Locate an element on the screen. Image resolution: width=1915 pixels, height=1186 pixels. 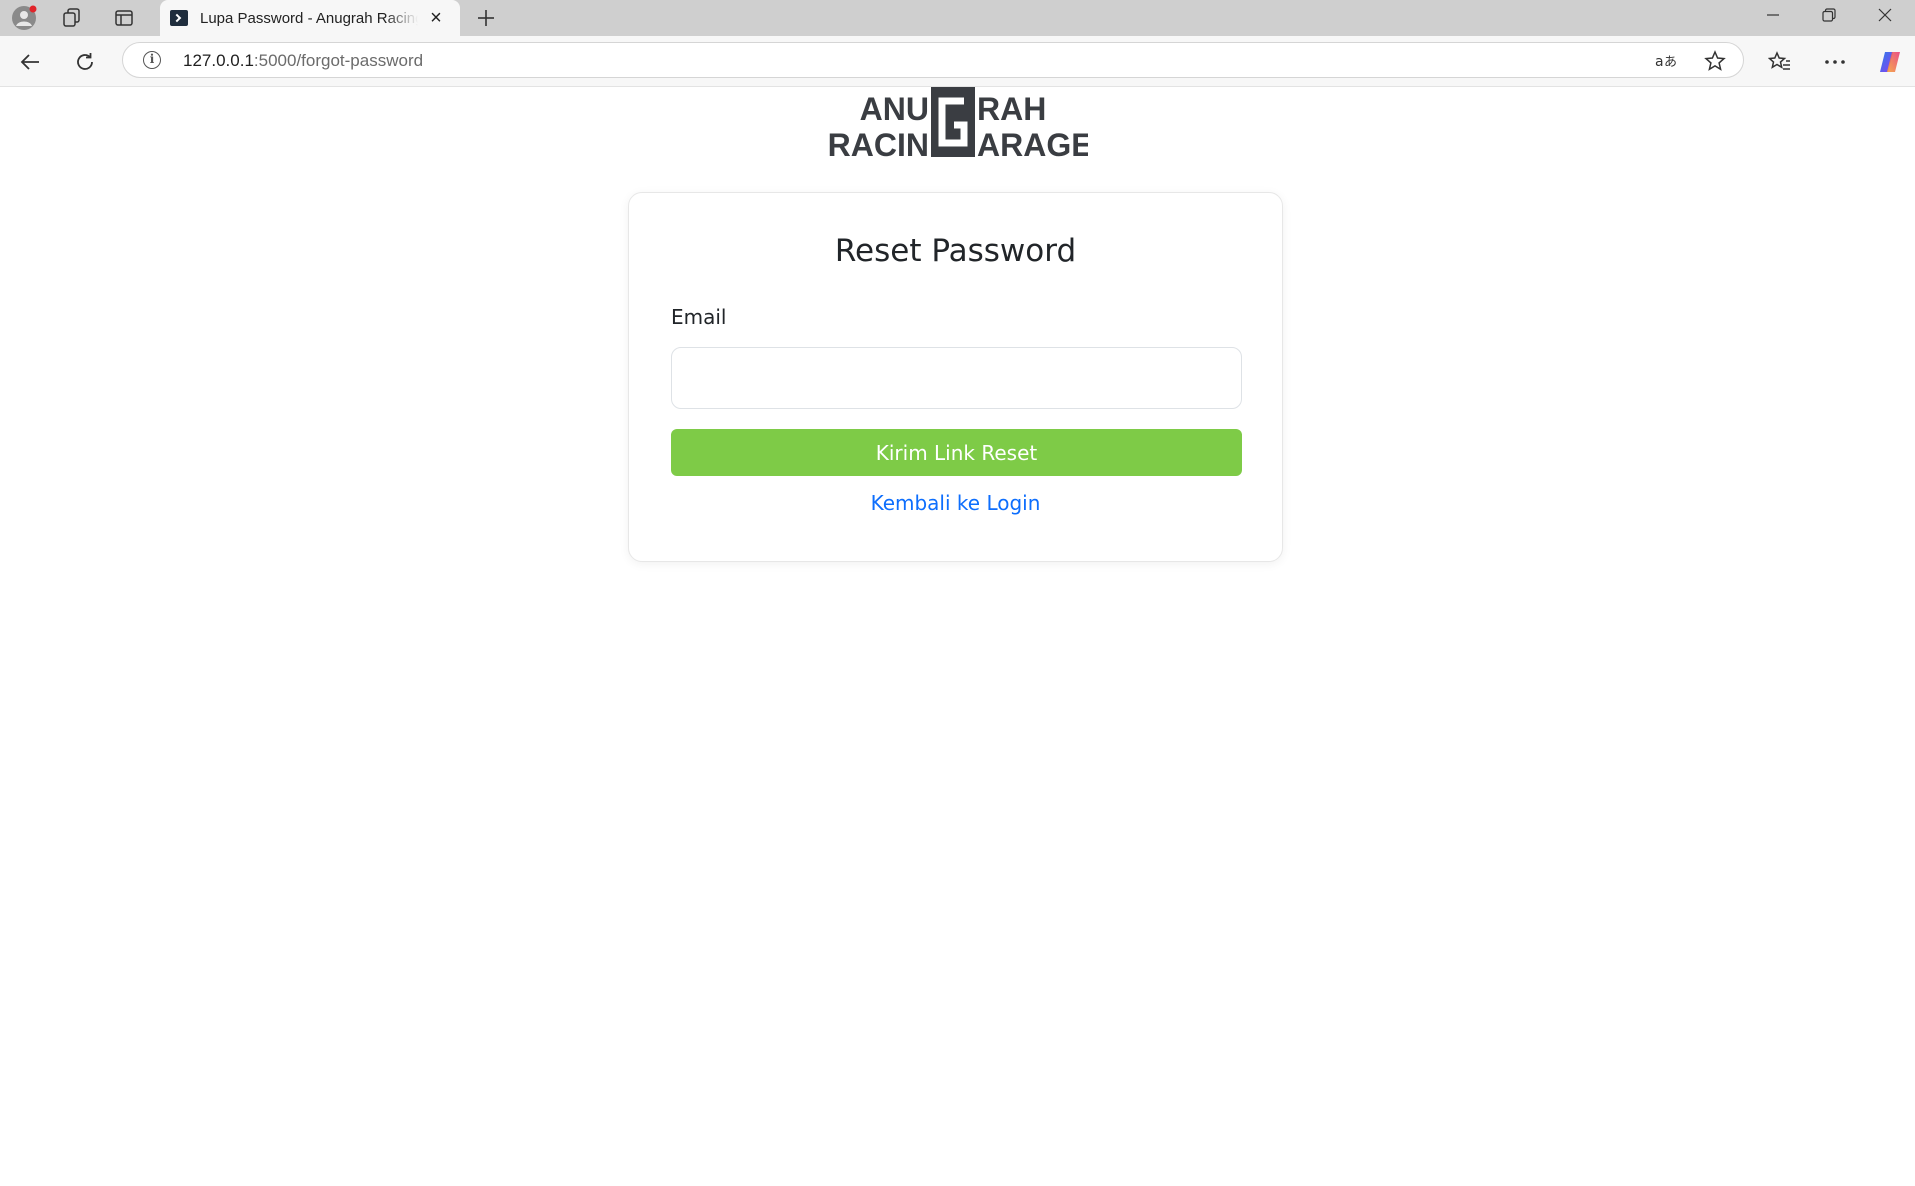
copilot-button is located at coordinates (1890, 62).